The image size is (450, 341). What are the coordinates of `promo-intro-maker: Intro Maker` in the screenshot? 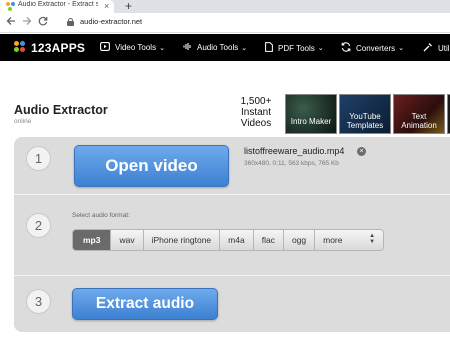 It's located at (311, 114).